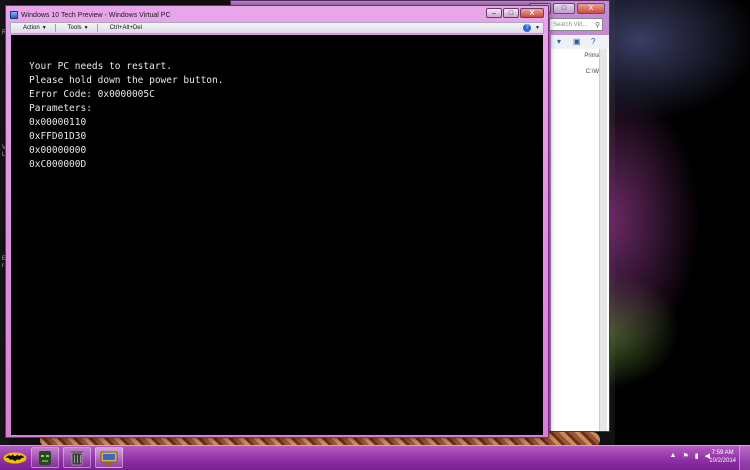 This screenshot has width=750, height=470. I want to click on error-code: Error Code: 0x0000005C, so click(92, 94).